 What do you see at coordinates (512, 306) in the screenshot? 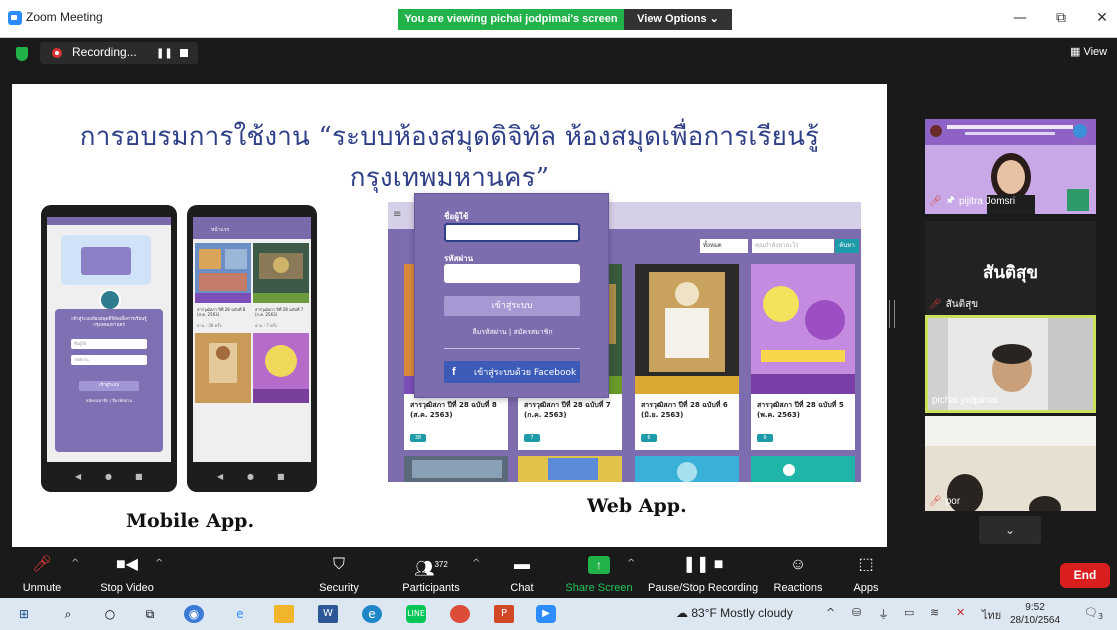
I see `web-login-button: เข้าสู่ระบบ` at bounding box center [512, 306].